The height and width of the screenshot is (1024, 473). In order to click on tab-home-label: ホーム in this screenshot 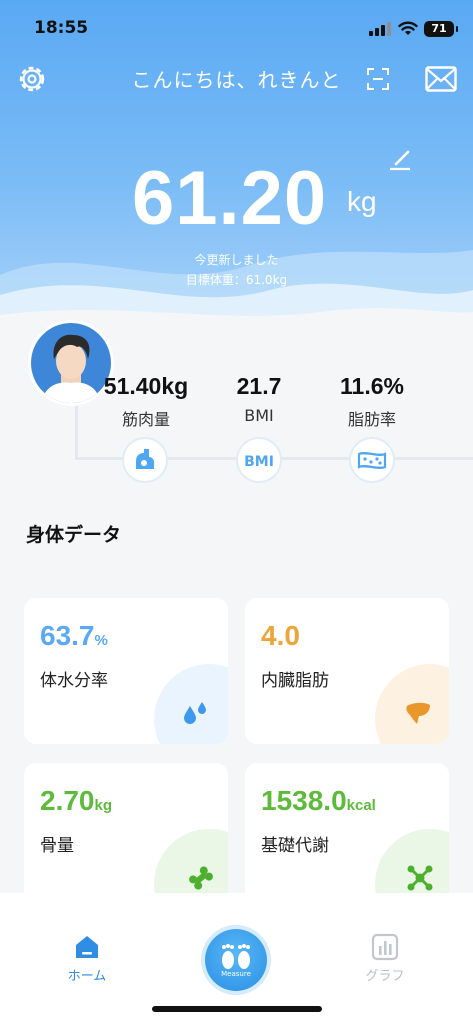, I will do `click(87, 976)`.